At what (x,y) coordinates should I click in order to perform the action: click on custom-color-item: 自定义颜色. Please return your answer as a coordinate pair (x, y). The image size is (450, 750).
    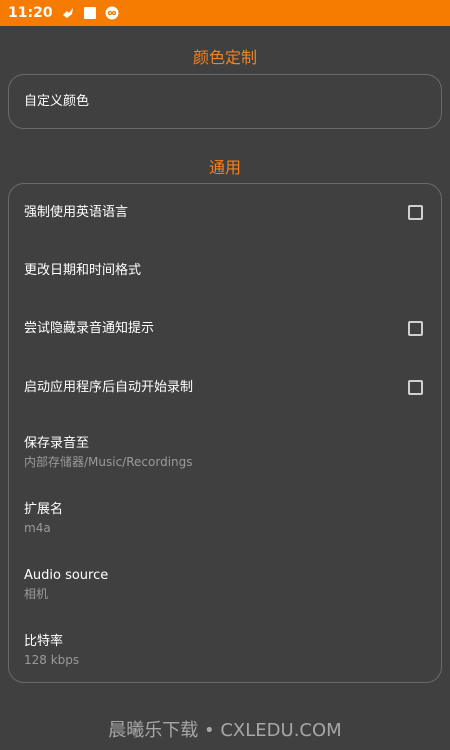
    Looking at the image, I should click on (223, 102).